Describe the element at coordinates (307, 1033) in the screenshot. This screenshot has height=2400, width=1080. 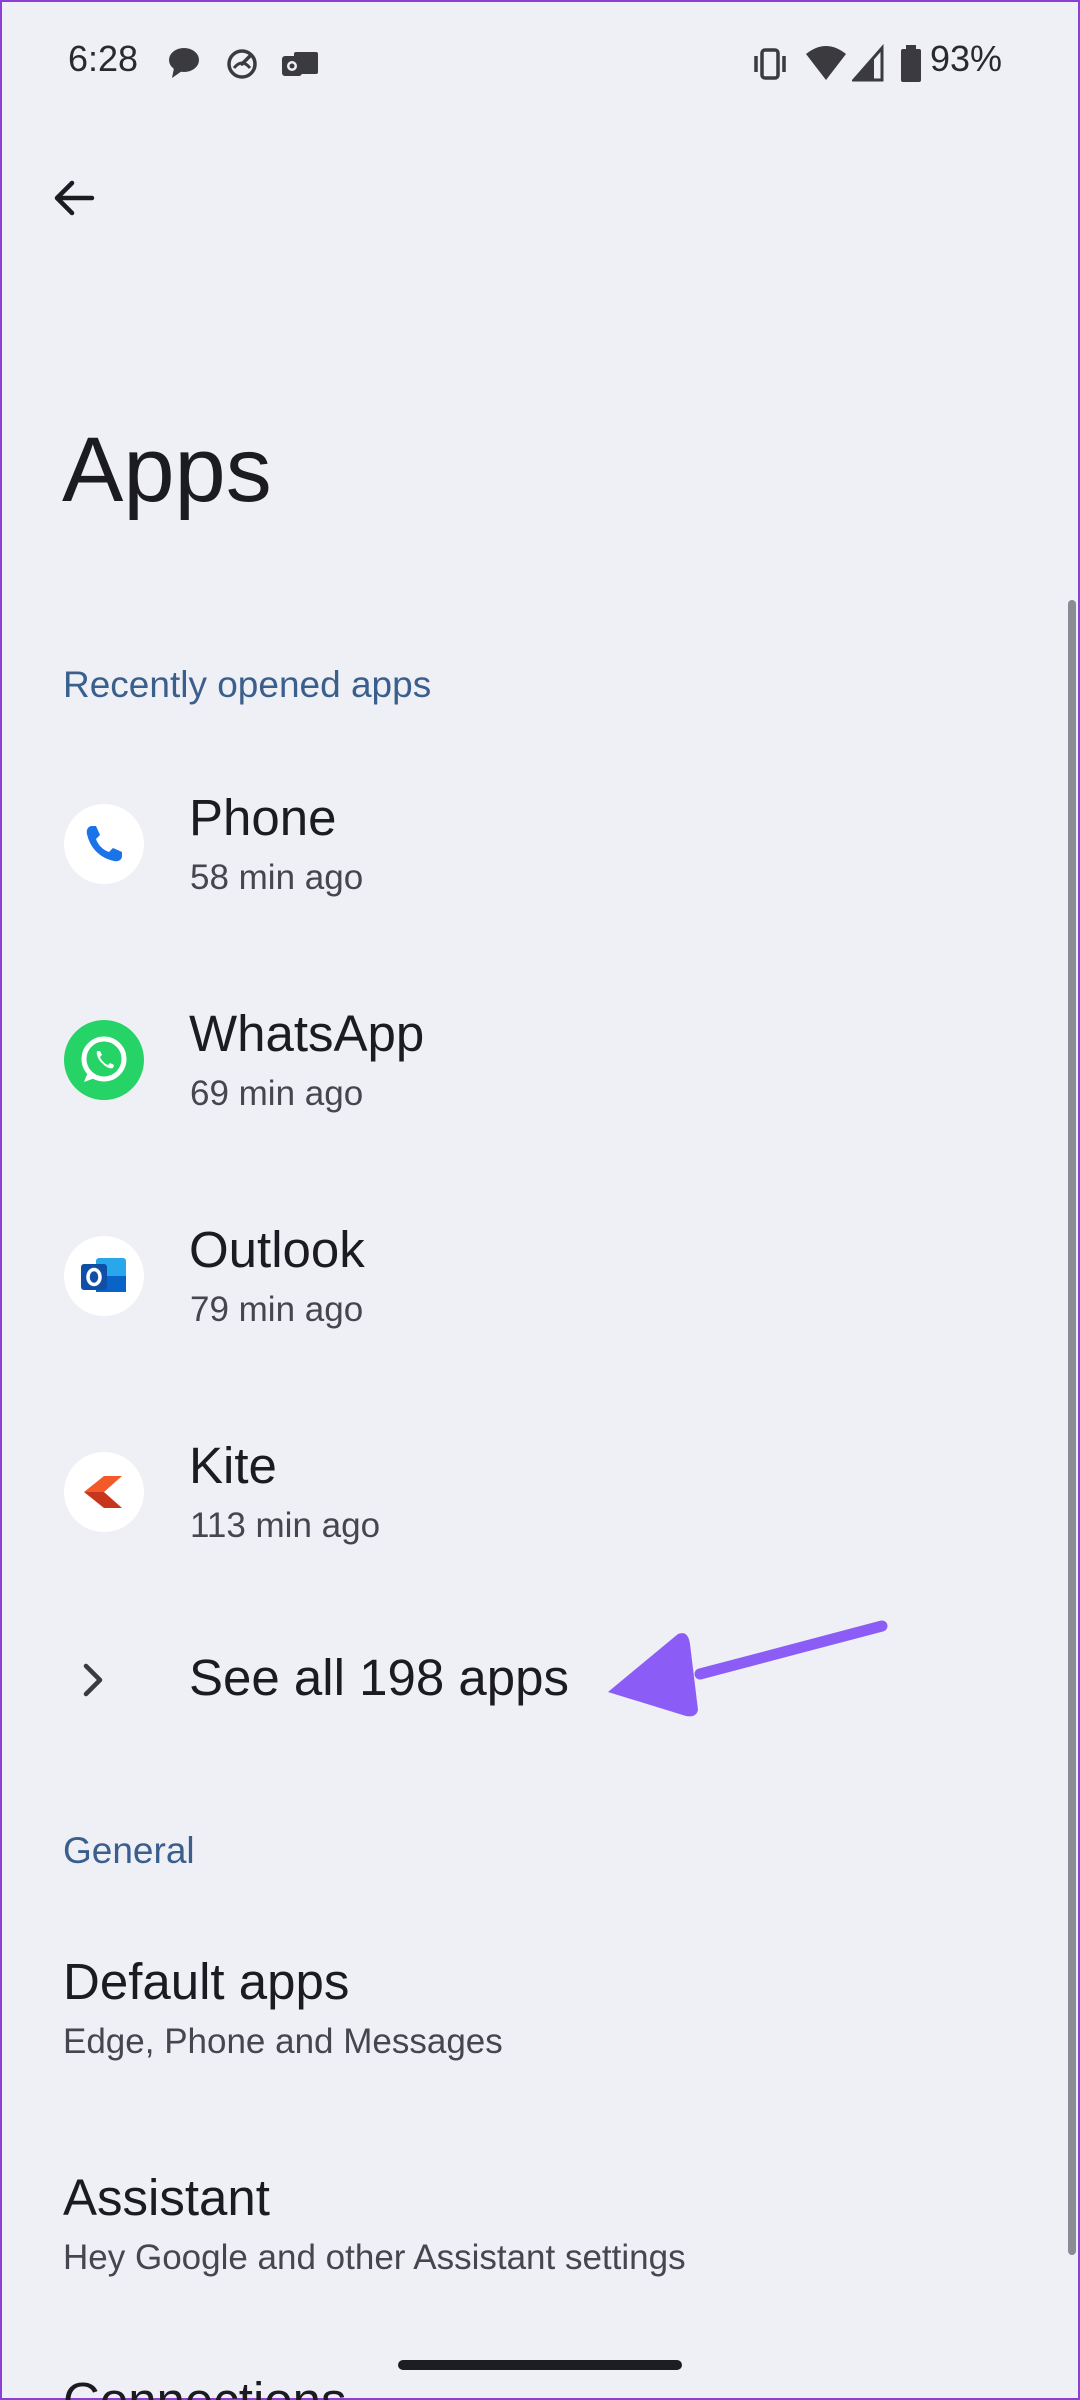
I see `app-name: WhatsApp` at that location.